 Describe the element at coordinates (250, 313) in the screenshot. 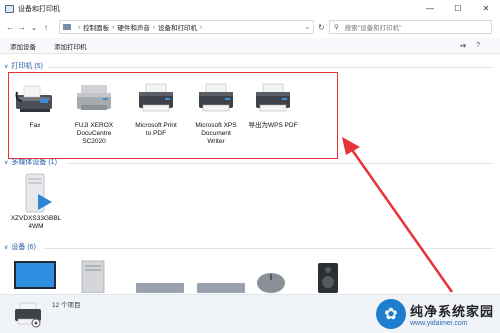

I see `status-bar: 12 个项目 ✿ 纯净系统家园 www.yidaimei.com` at that location.